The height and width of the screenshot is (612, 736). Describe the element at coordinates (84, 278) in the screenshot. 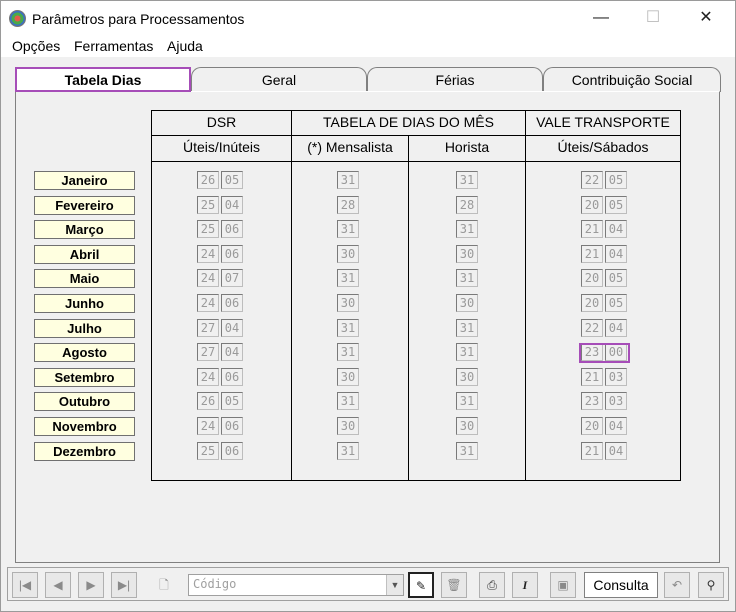

I see `month-label: Maio` at that location.